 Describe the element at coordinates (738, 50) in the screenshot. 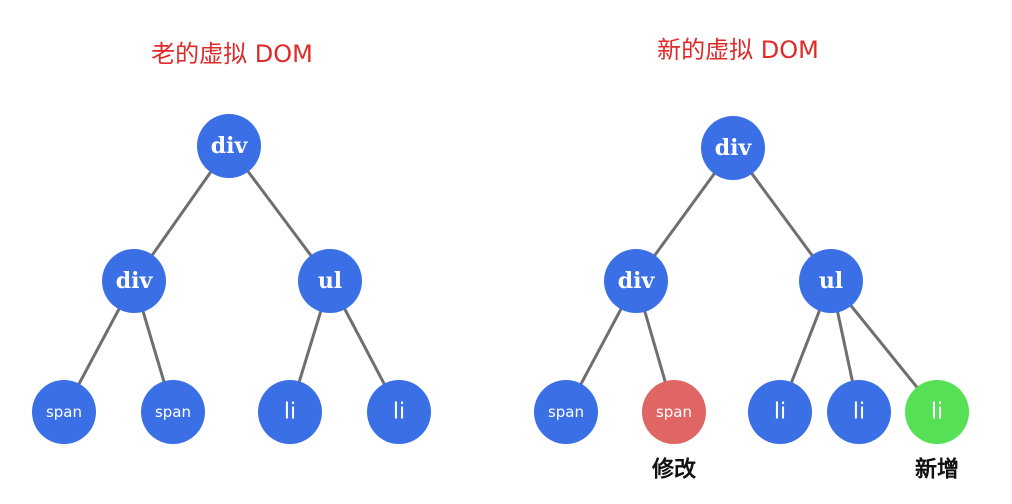

I see `new-tree-title: 新的虚拟 DOM` at that location.